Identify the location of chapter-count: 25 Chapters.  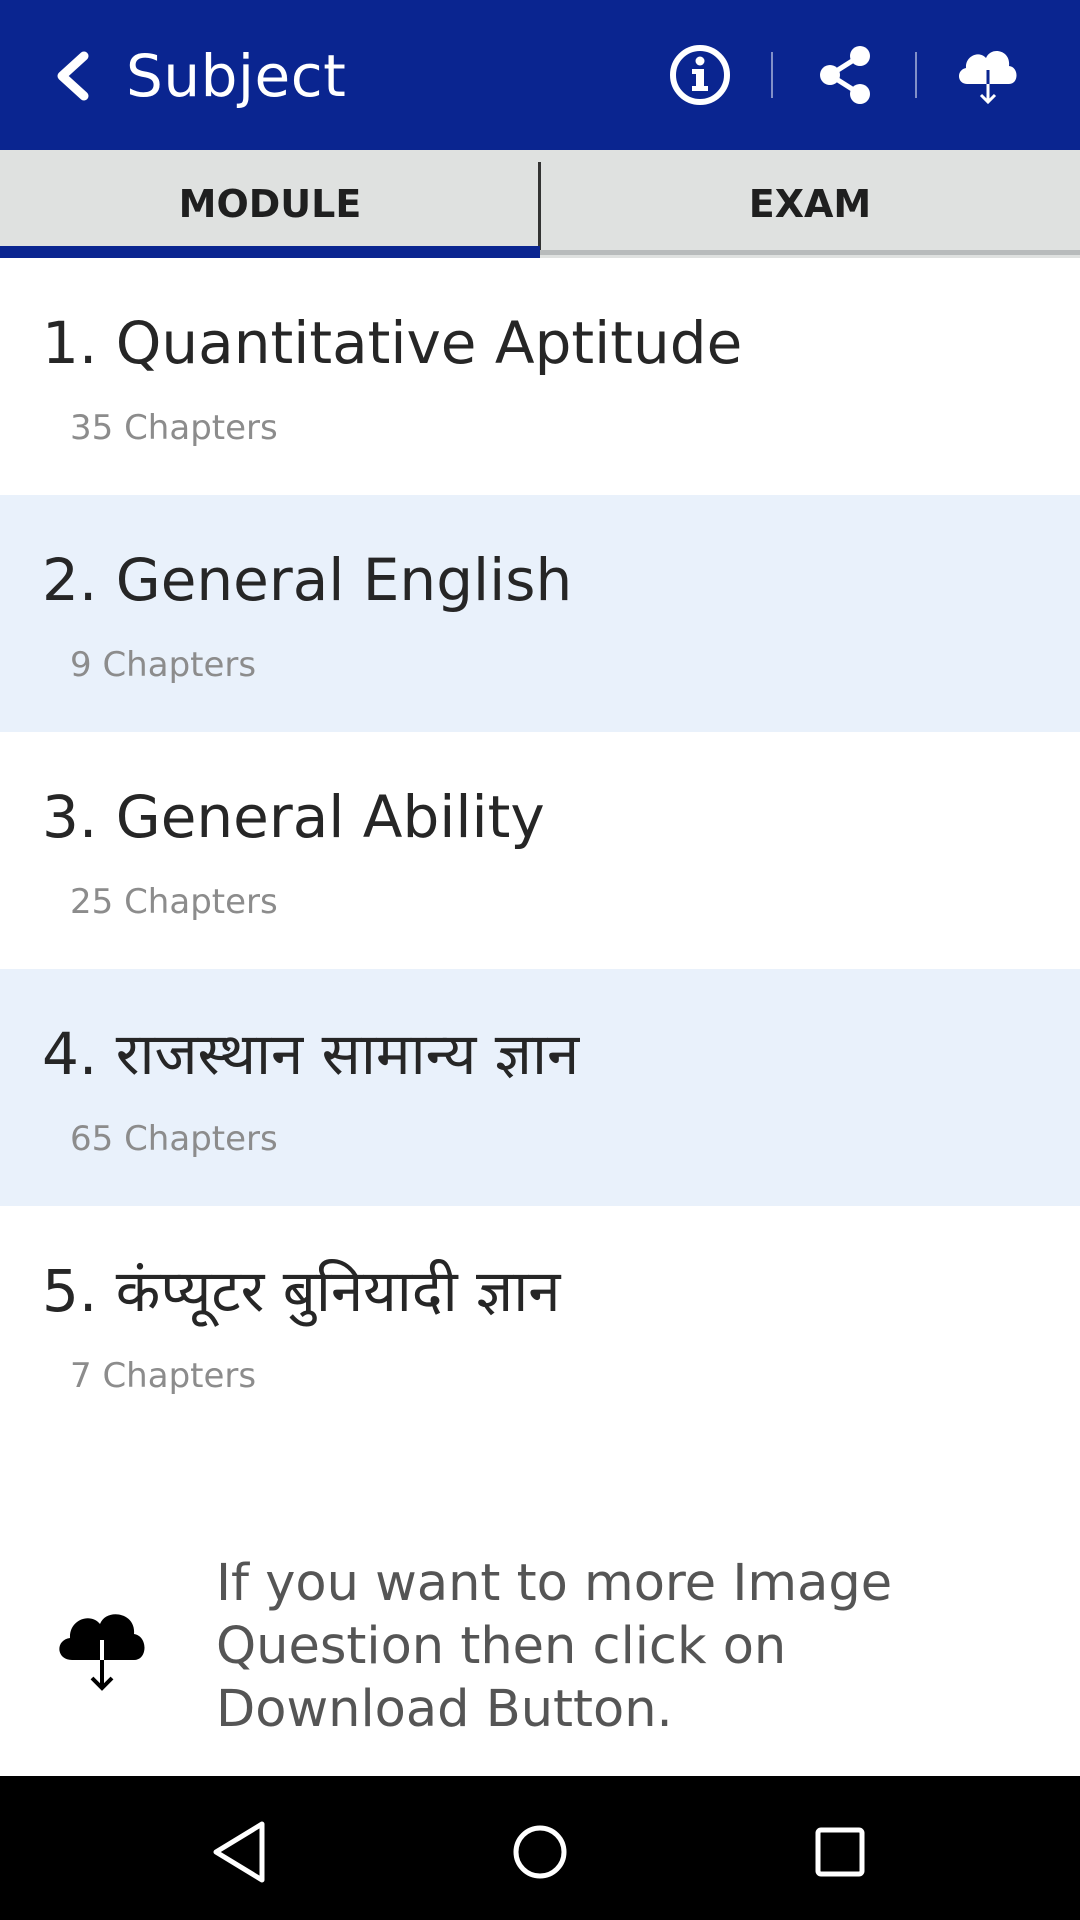
(174, 902).